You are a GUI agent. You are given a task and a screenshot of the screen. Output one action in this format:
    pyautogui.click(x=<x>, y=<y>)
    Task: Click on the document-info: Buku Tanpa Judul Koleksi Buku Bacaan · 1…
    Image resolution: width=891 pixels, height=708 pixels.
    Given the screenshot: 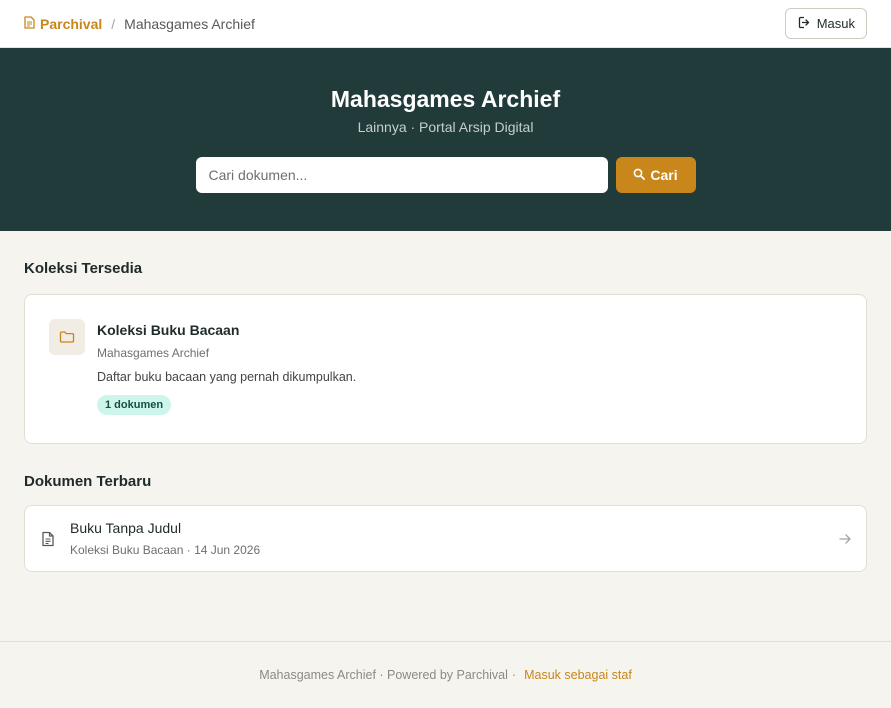 What is the action you would take?
    pyautogui.click(x=454, y=538)
    